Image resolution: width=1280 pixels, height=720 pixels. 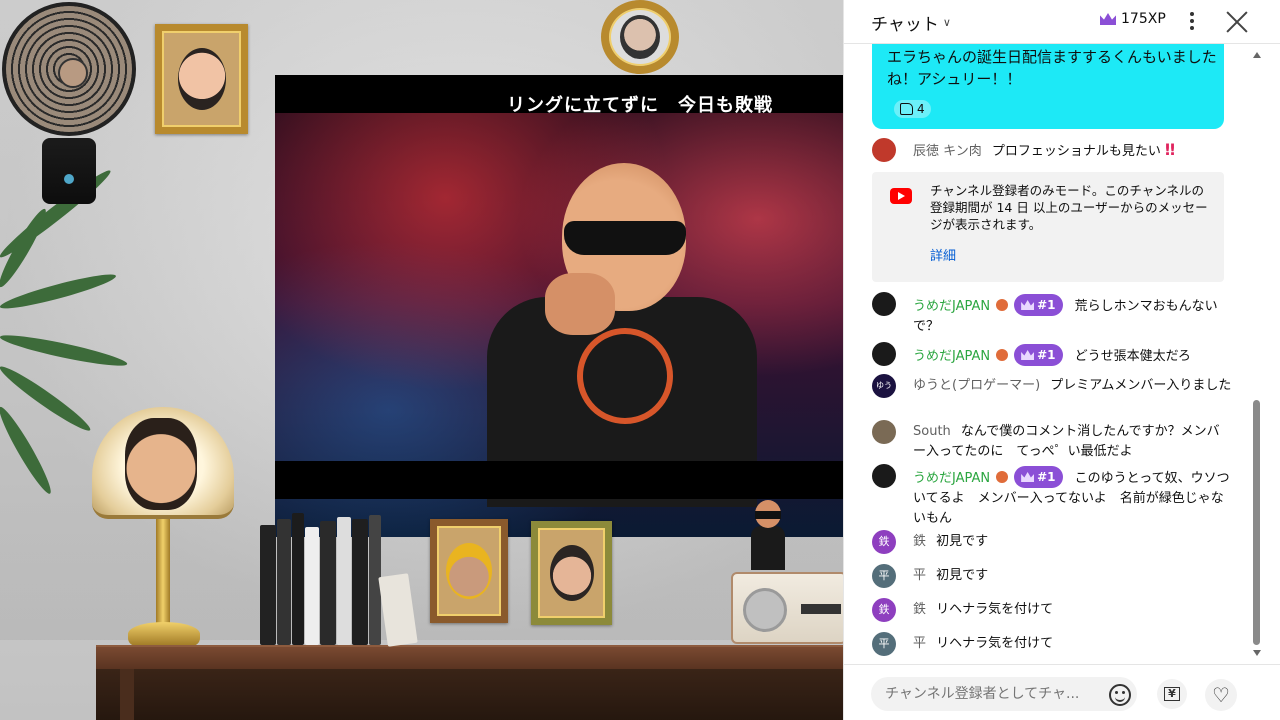 What do you see at coordinates (906, 109) in the screenshot?
I see `thumbs-up-icon` at bounding box center [906, 109].